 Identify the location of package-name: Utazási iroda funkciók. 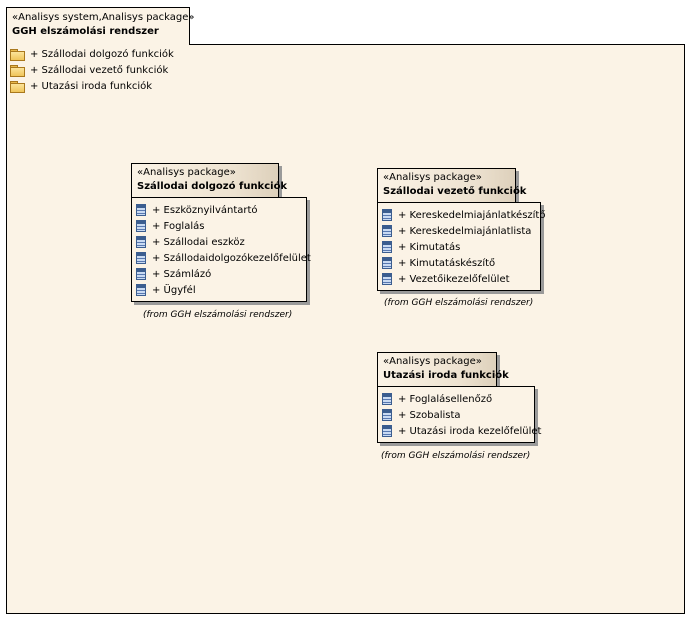
(446, 375).